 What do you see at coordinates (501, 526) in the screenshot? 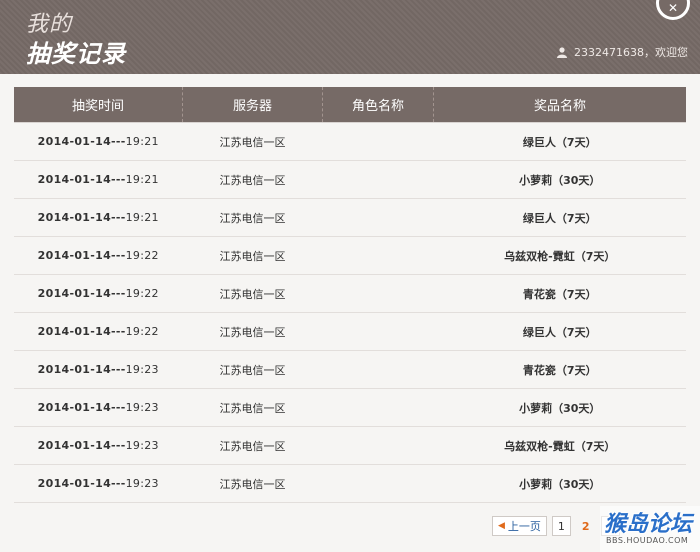
I see `arrow-left-icon: ◀` at bounding box center [501, 526].